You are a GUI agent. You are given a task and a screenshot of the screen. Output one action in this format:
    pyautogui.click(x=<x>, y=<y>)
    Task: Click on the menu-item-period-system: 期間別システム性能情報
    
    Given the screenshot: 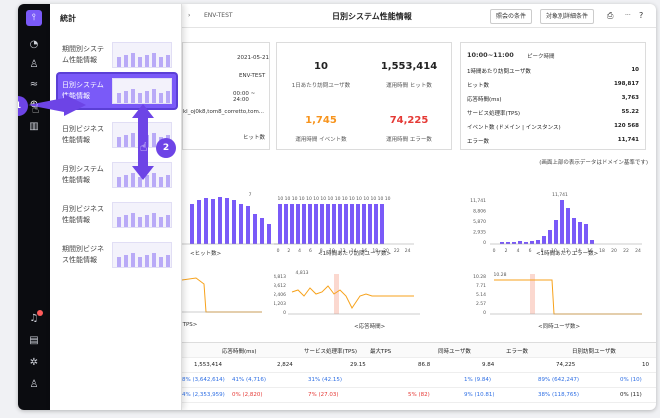 What is the action you would take?
    pyautogui.click(x=117, y=55)
    